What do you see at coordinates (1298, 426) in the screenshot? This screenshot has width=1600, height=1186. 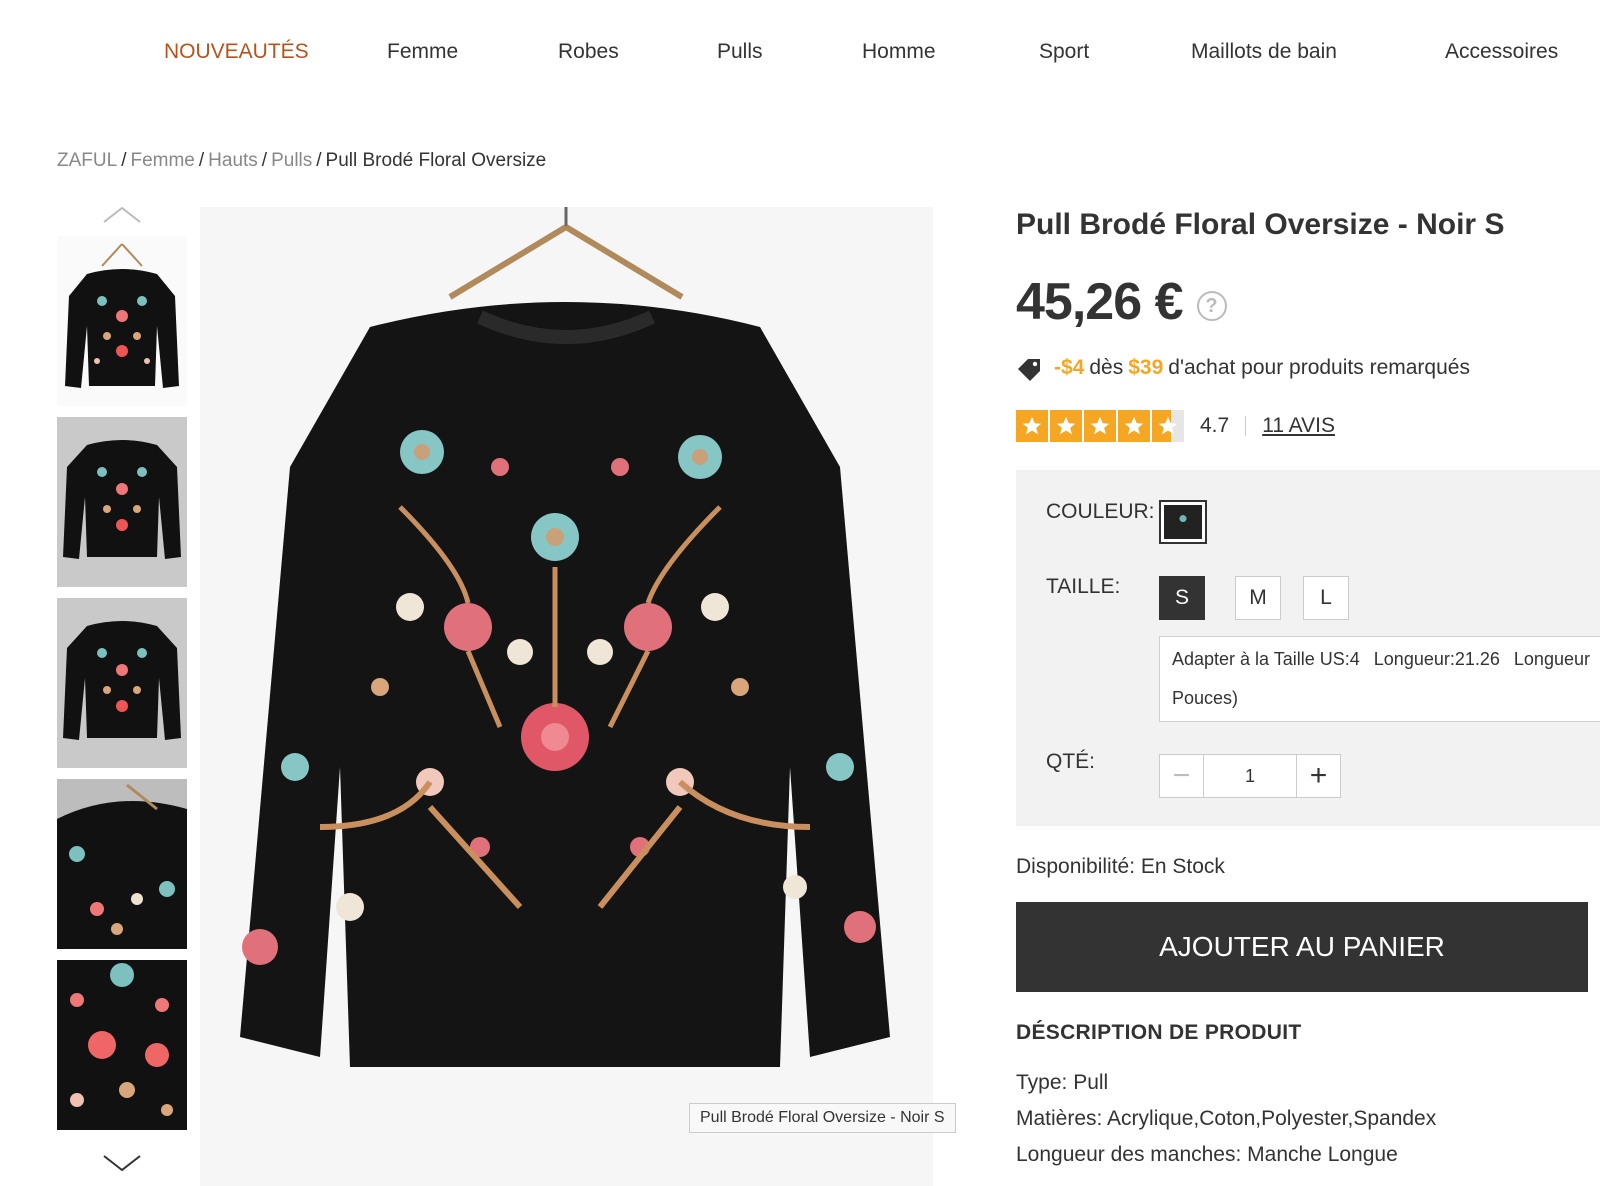 I see `reviews-link: 11 AVIS` at bounding box center [1298, 426].